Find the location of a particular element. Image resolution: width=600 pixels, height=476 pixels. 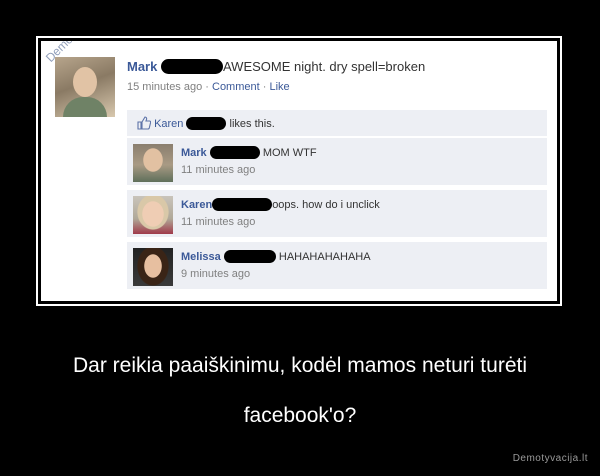

comment-body: Melissa HAHAHAHAHAHA is located at coordinates (276, 256).